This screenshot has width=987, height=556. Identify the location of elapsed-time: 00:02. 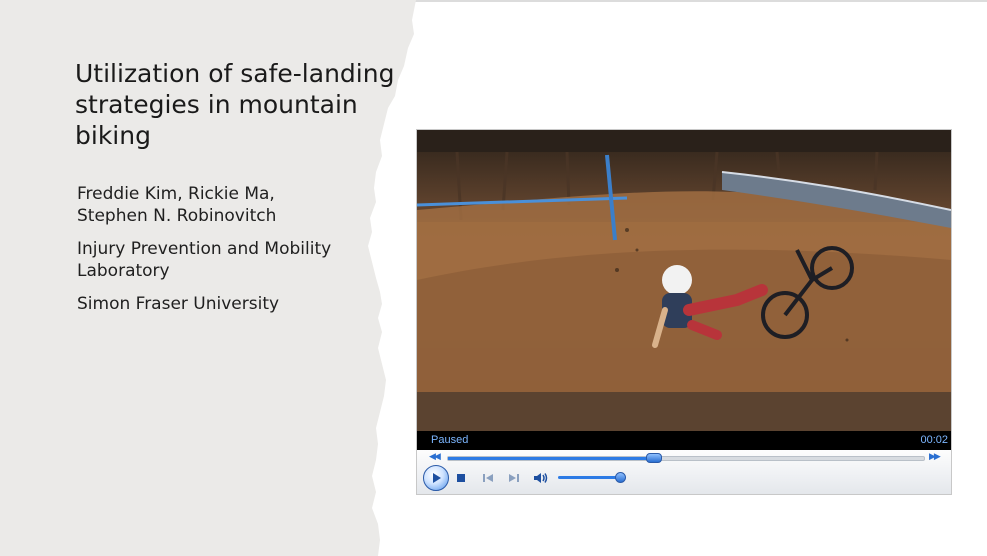
(934, 440).